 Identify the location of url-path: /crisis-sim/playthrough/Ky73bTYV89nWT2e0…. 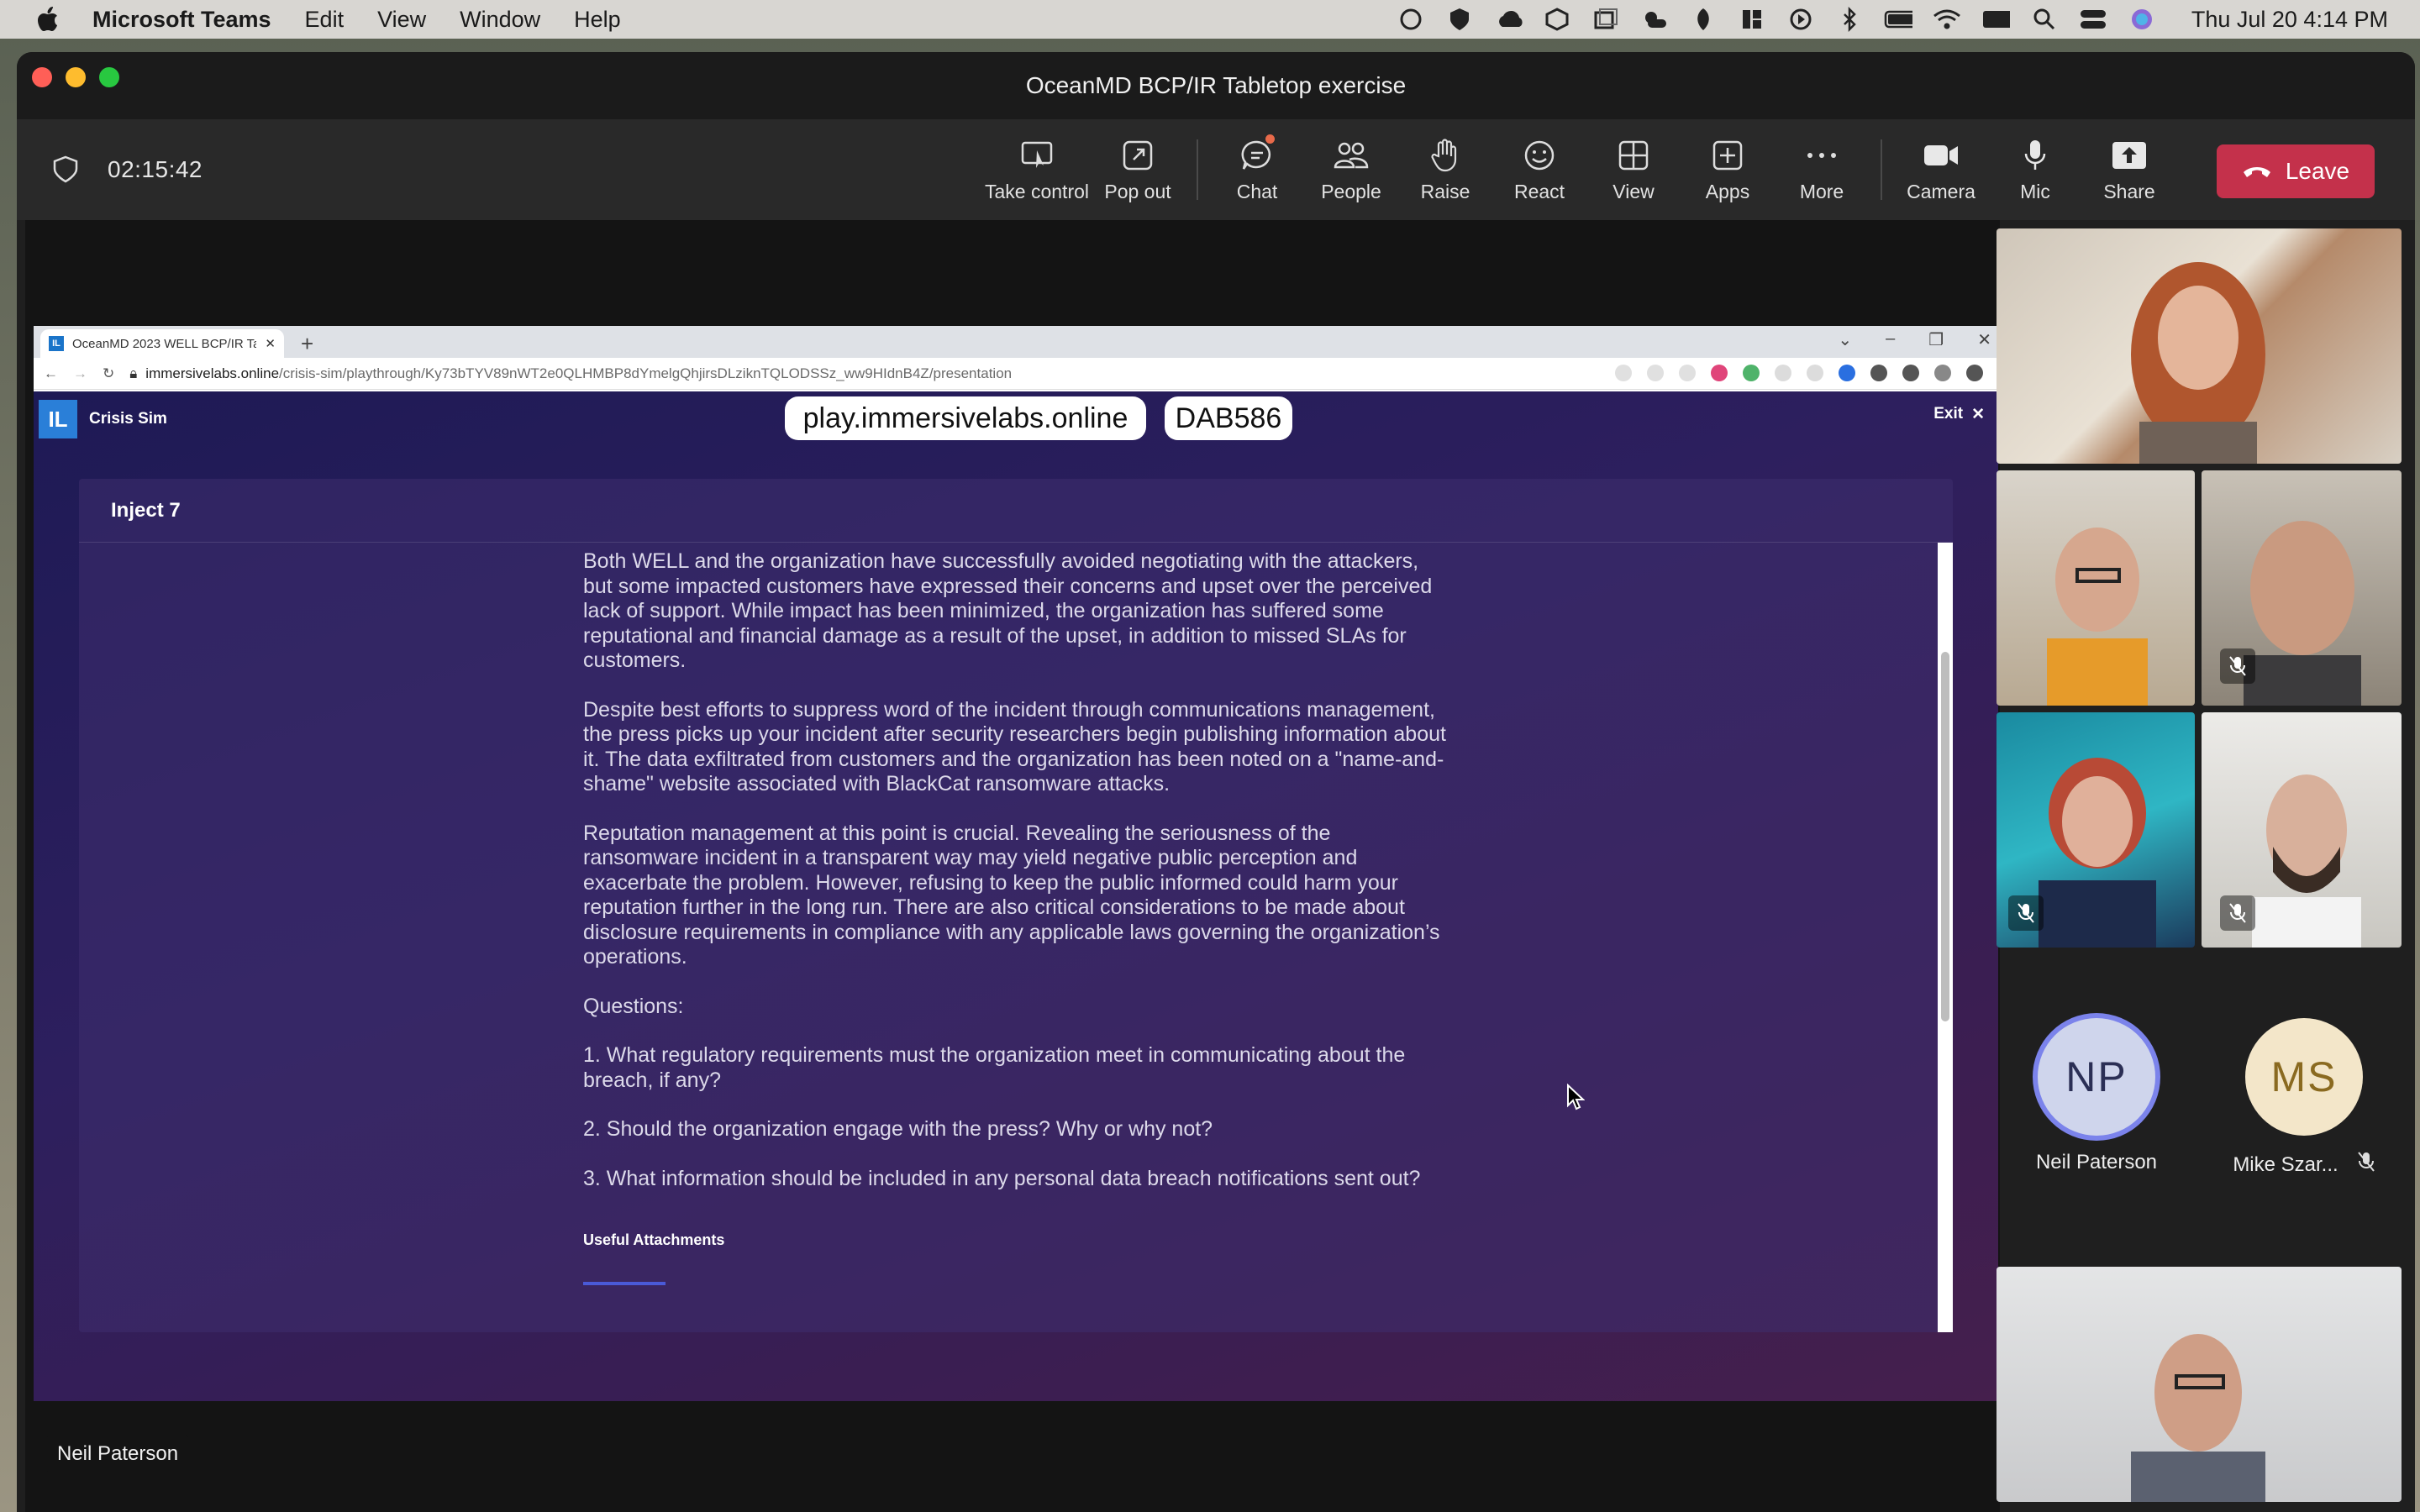
(646, 373).